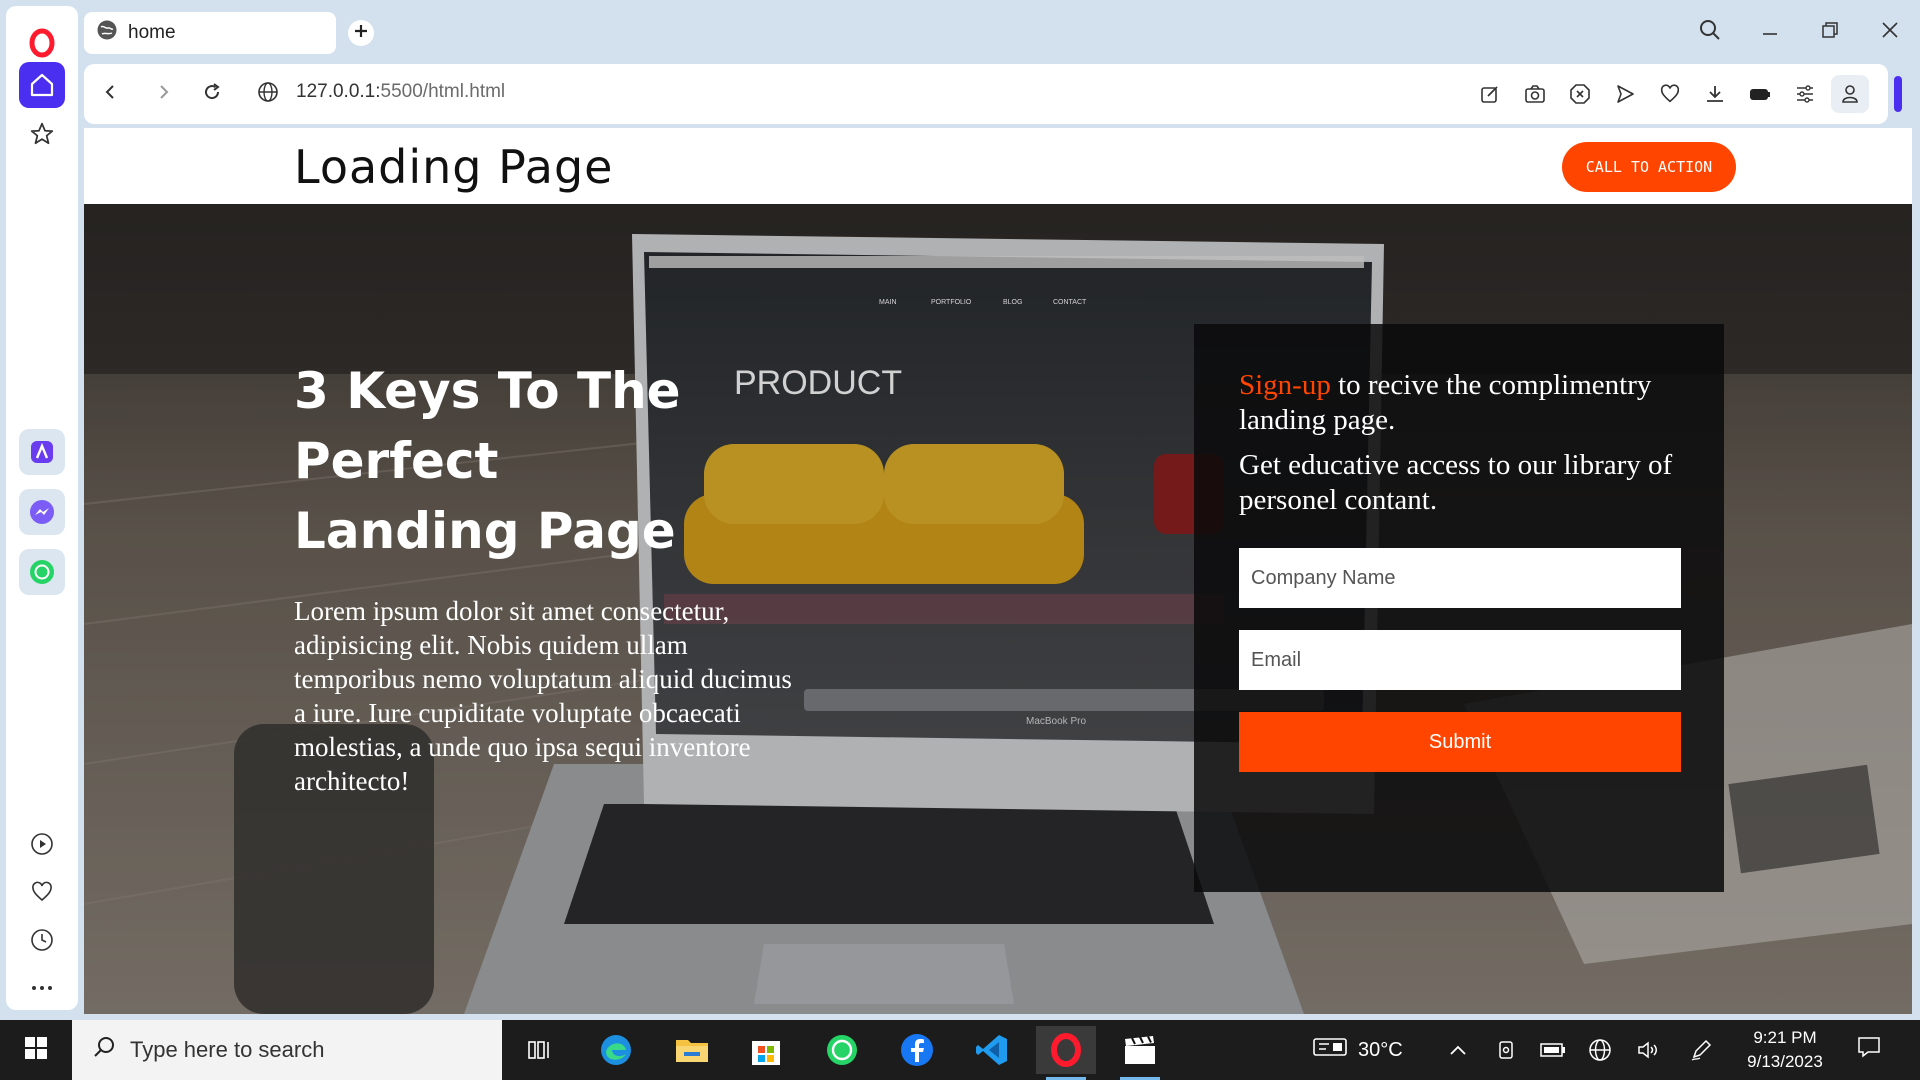 The image size is (1920, 1080). I want to click on close-button, so click(1890, 32).